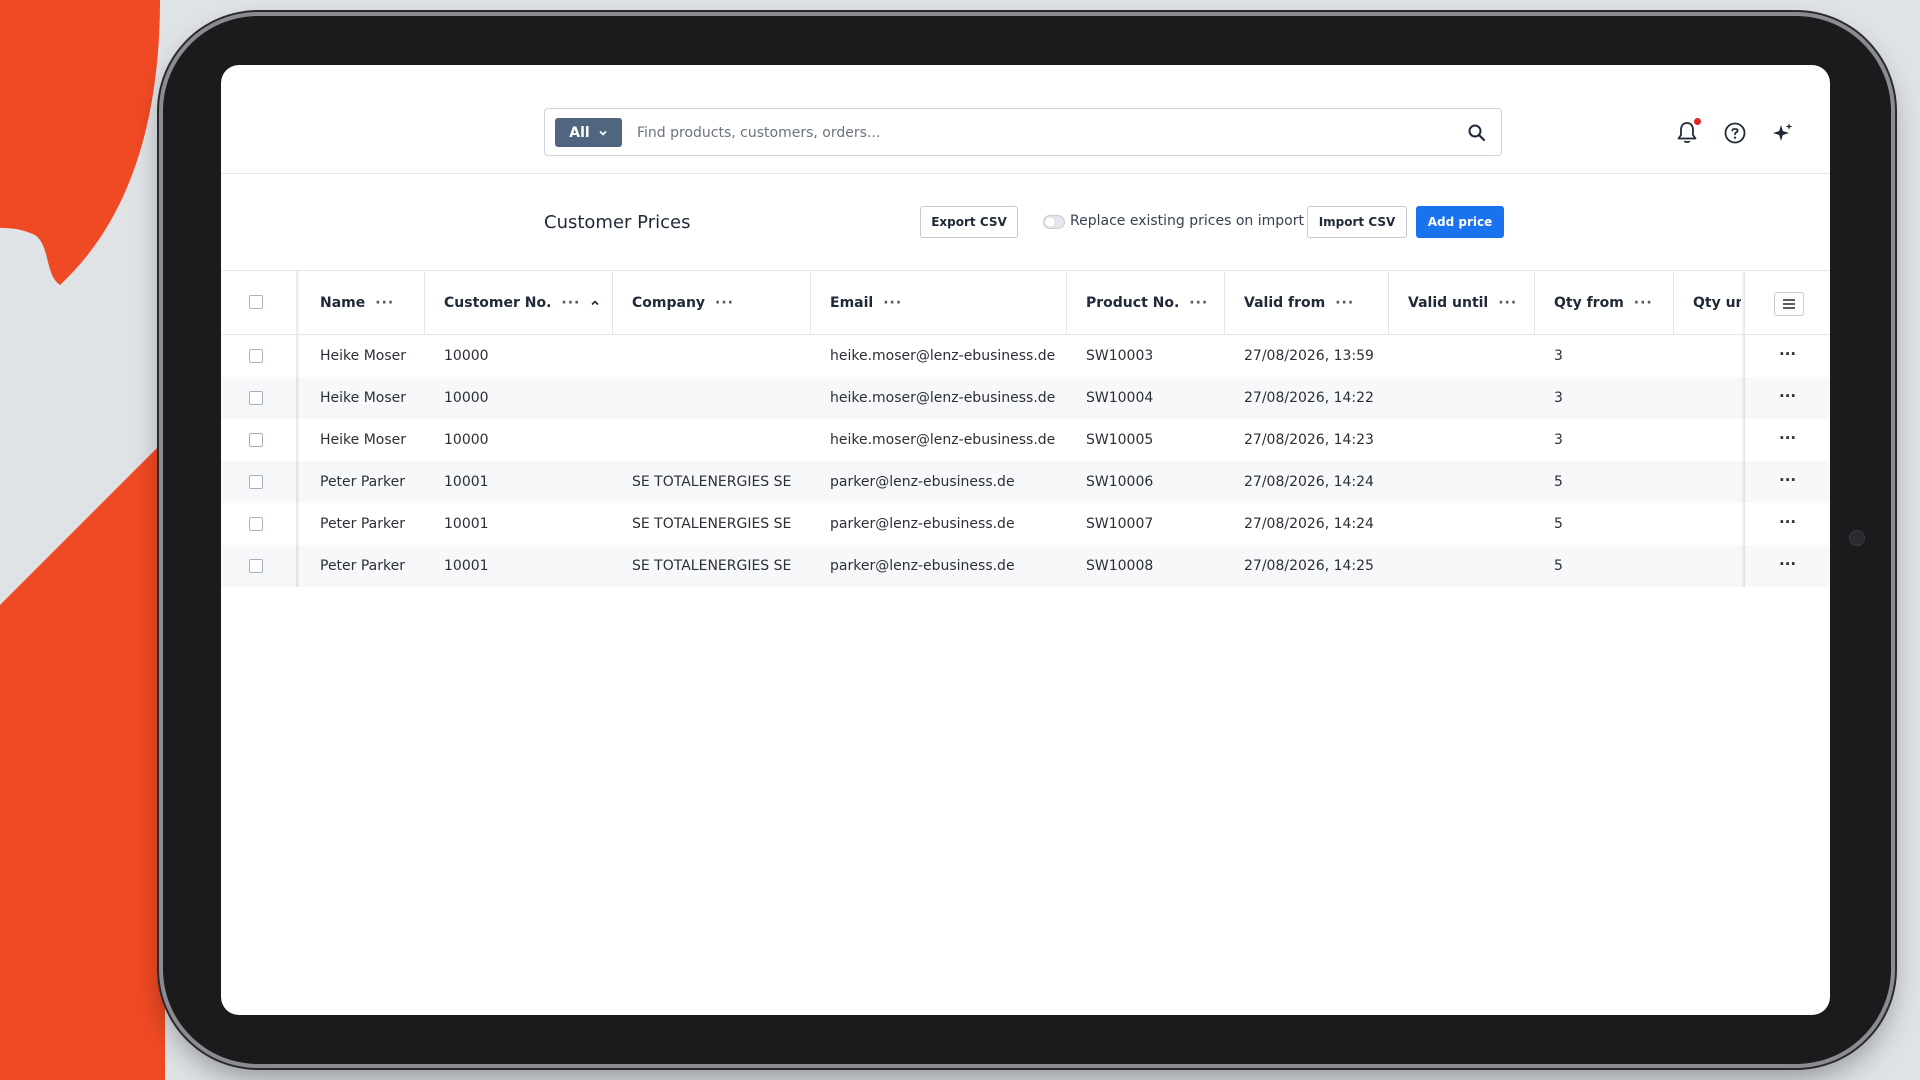 This screenshot has width=1920, height=1080. I want to click on page-title: Customer Prices, so click(617, 222).